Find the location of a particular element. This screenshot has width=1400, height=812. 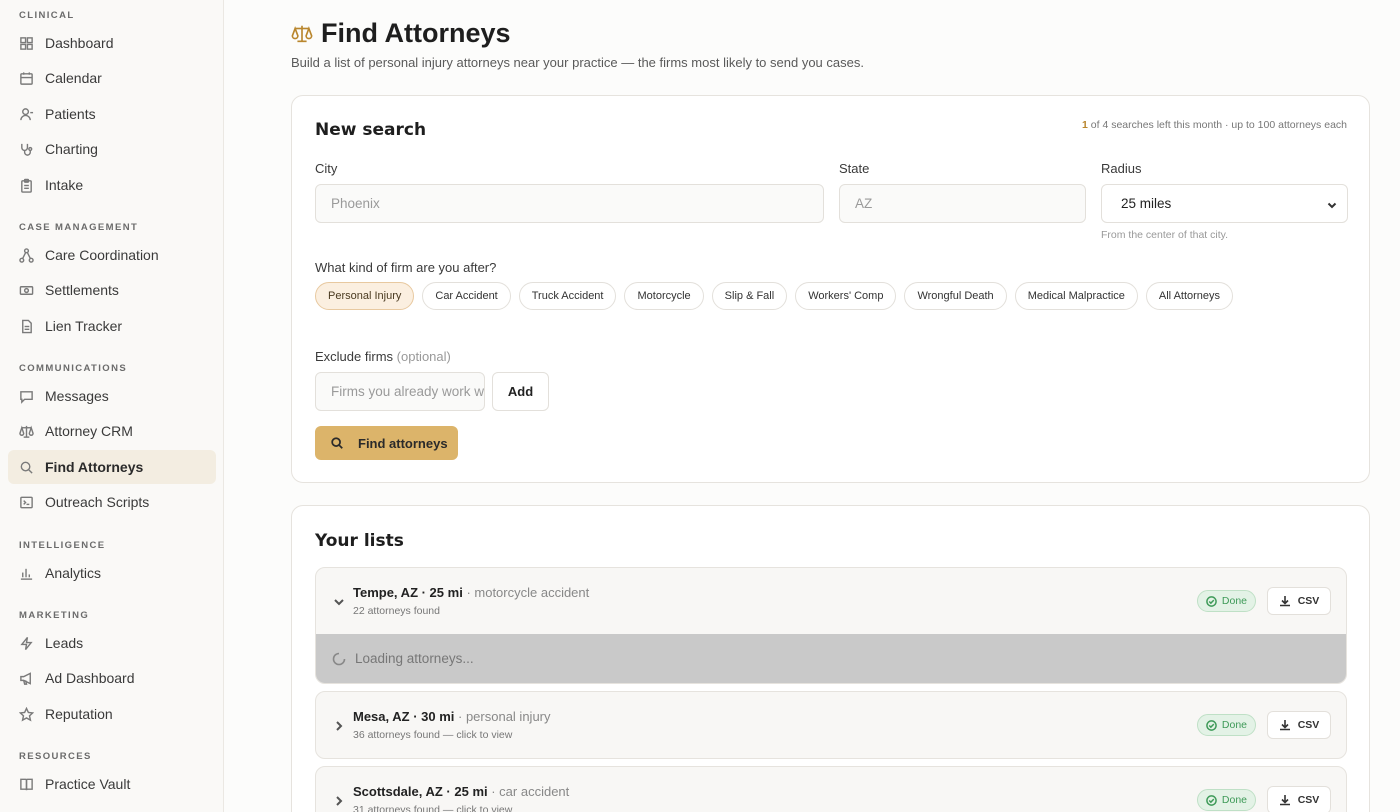

find-attorneys-label: Find attorneys is located at coordinates (403, 443).